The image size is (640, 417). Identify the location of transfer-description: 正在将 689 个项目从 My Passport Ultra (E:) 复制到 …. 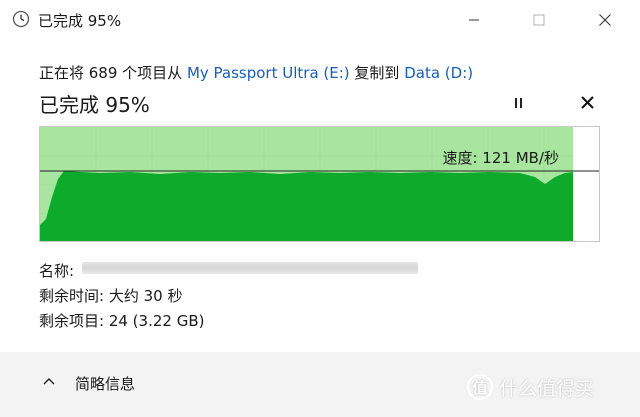
(256, 72).